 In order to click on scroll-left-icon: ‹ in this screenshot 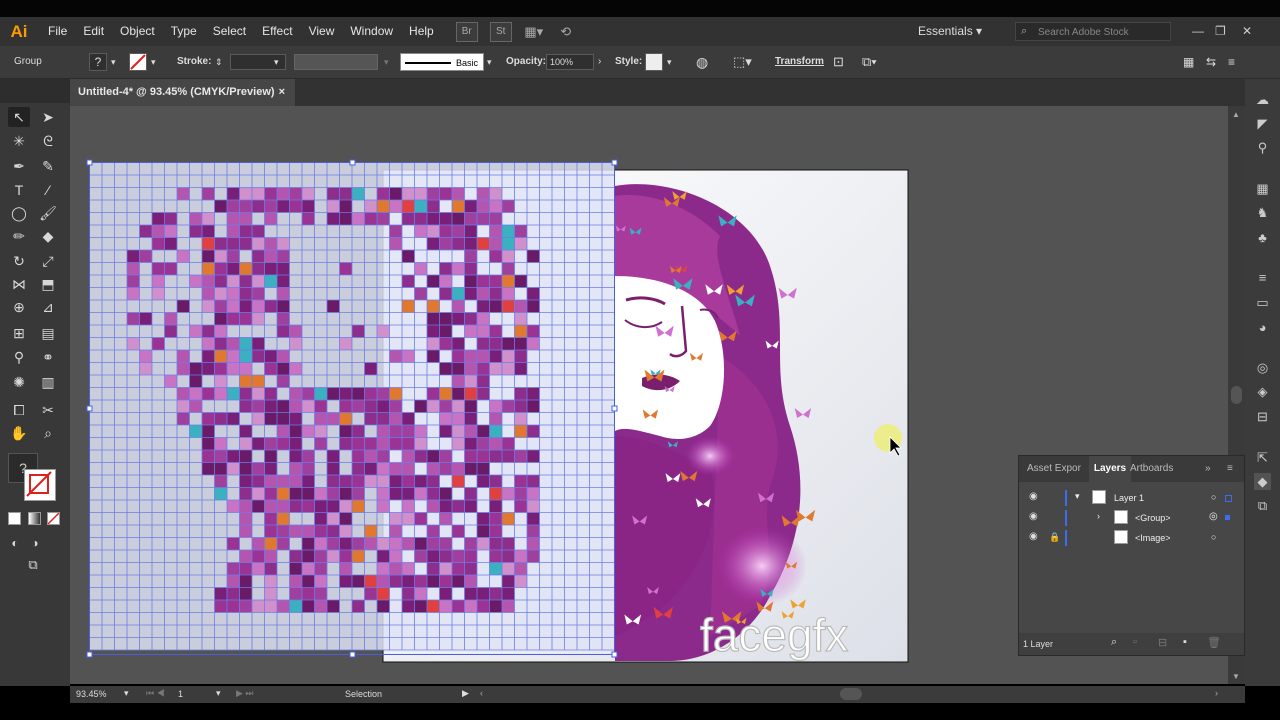, I will do `click(481, 693)`.